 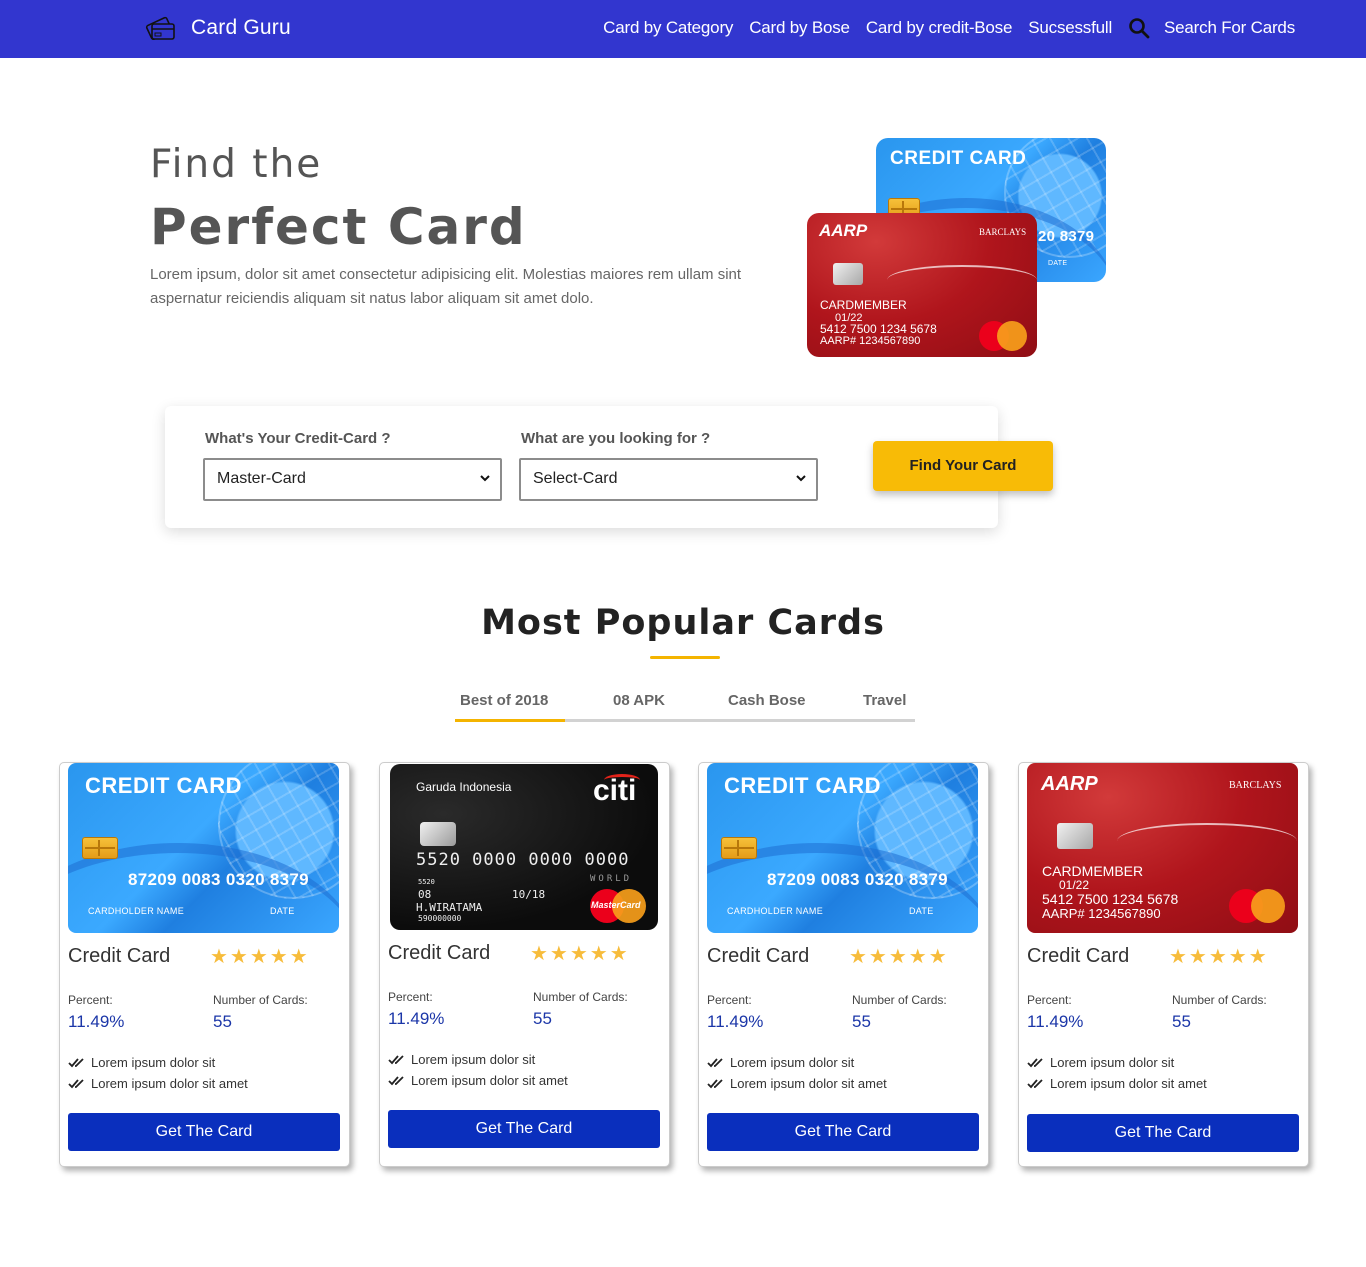 I want to click on tab-08-apk: 08 APK, so click(x=639, y=700).